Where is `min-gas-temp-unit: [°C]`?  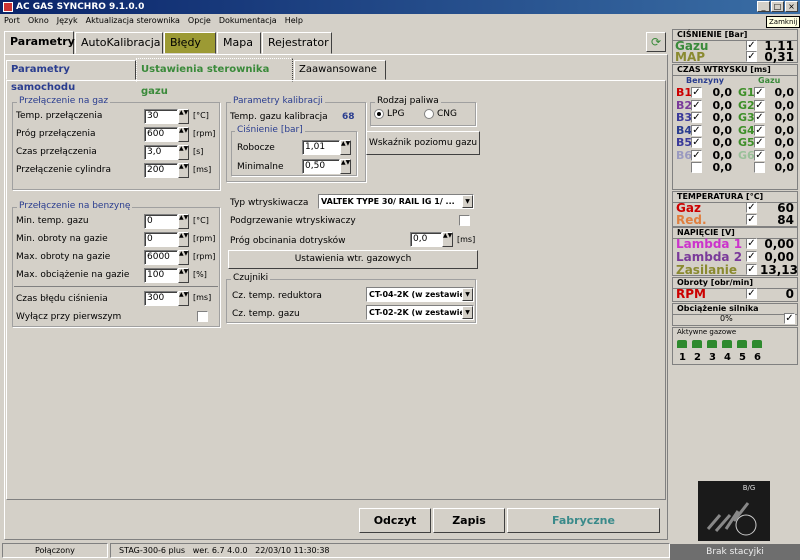 min-gas-temp-unit: [°C] is located at coordinates (201, 220).